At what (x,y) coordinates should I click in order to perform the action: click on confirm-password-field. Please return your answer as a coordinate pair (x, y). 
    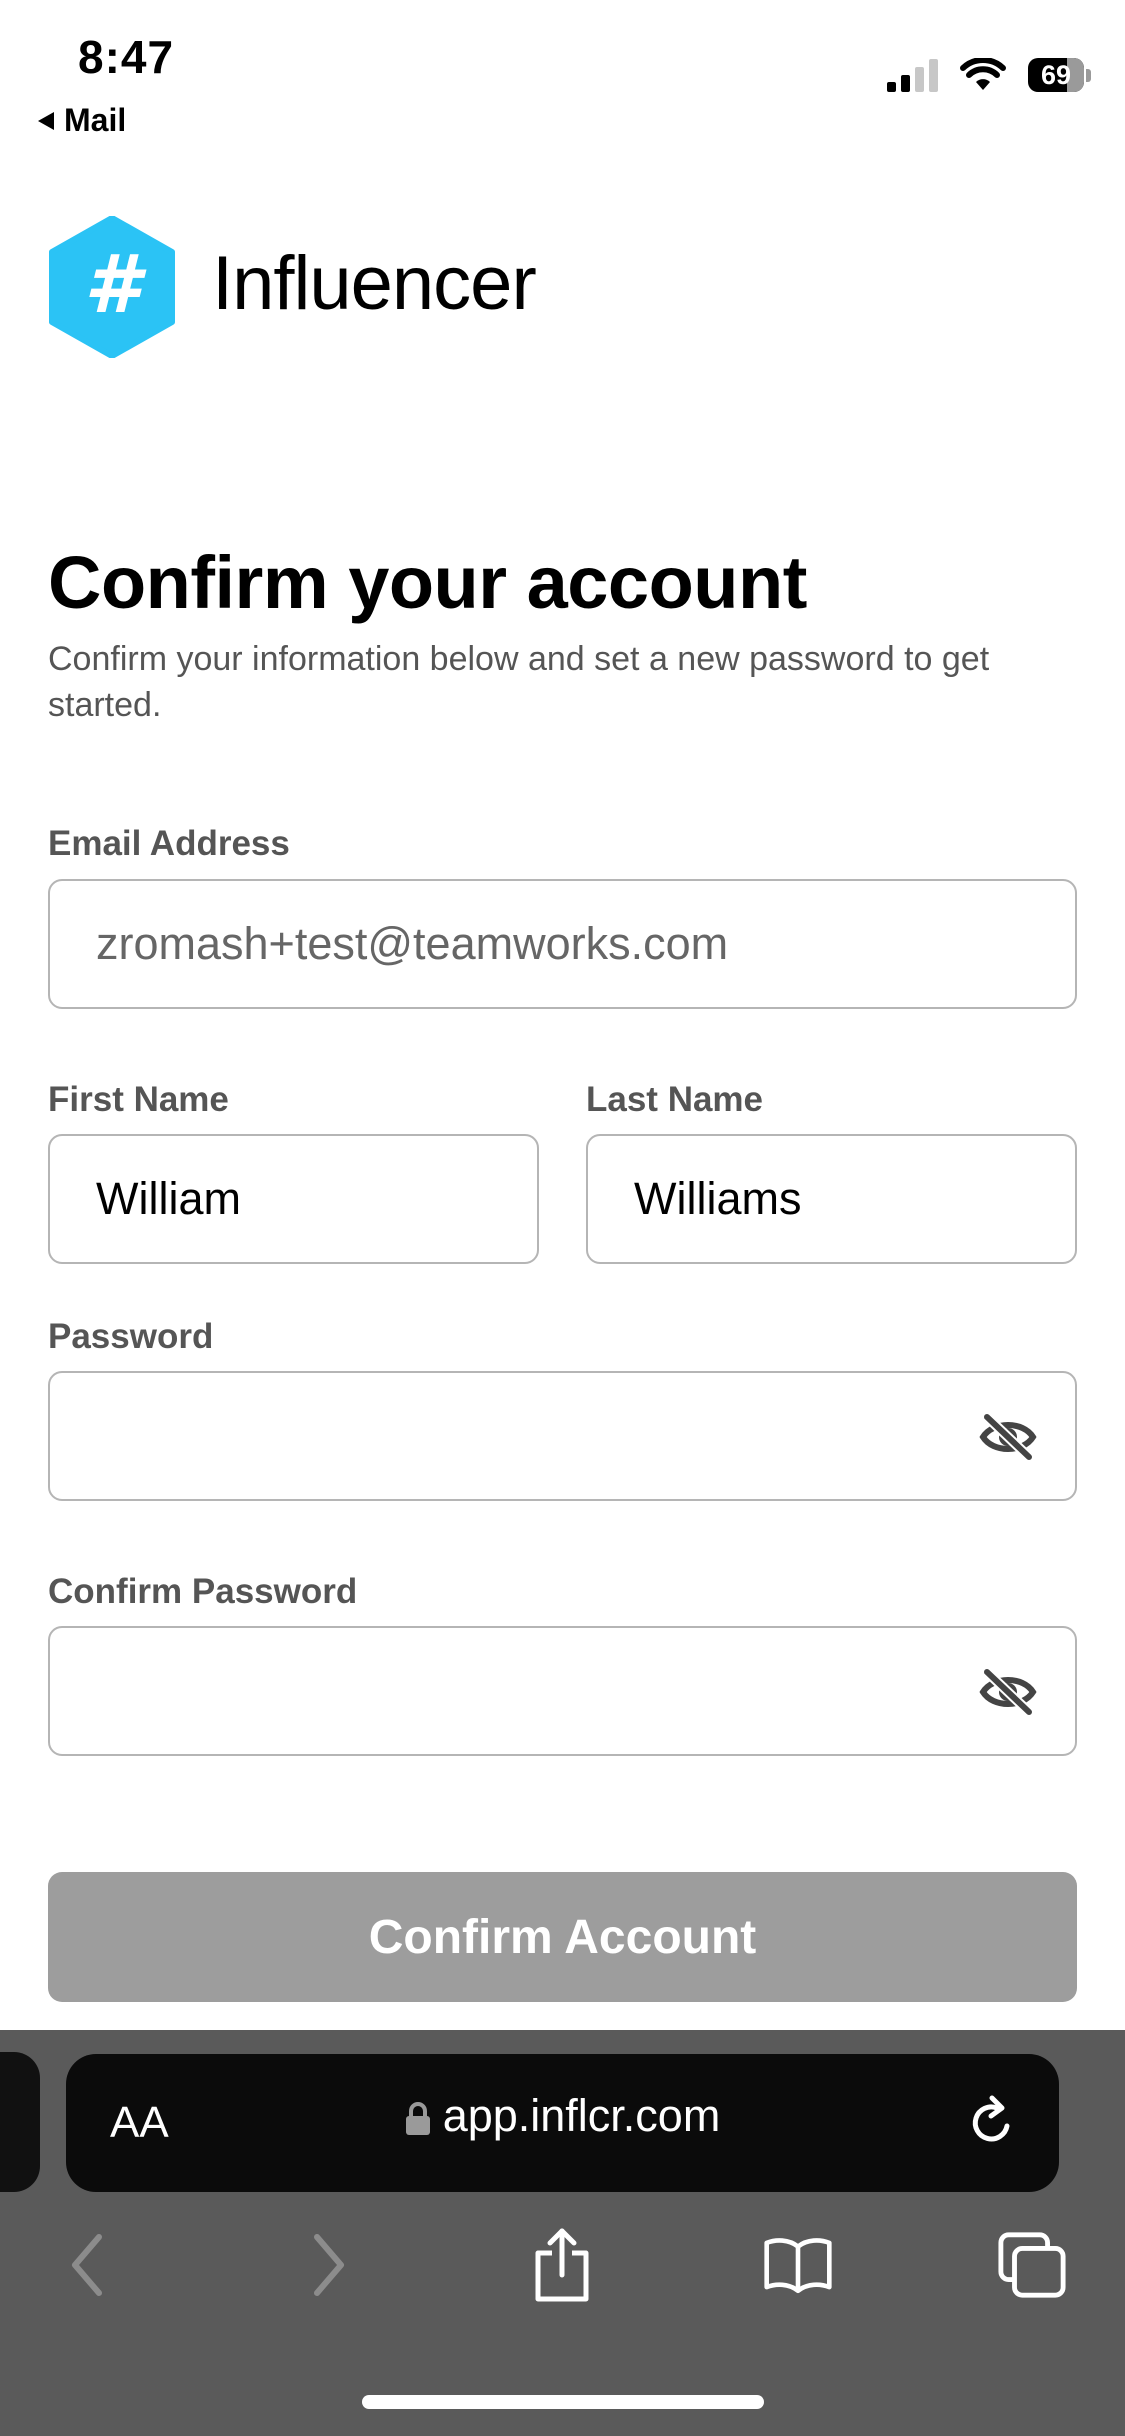
    Looking at the image, I should click on (562, 1691).